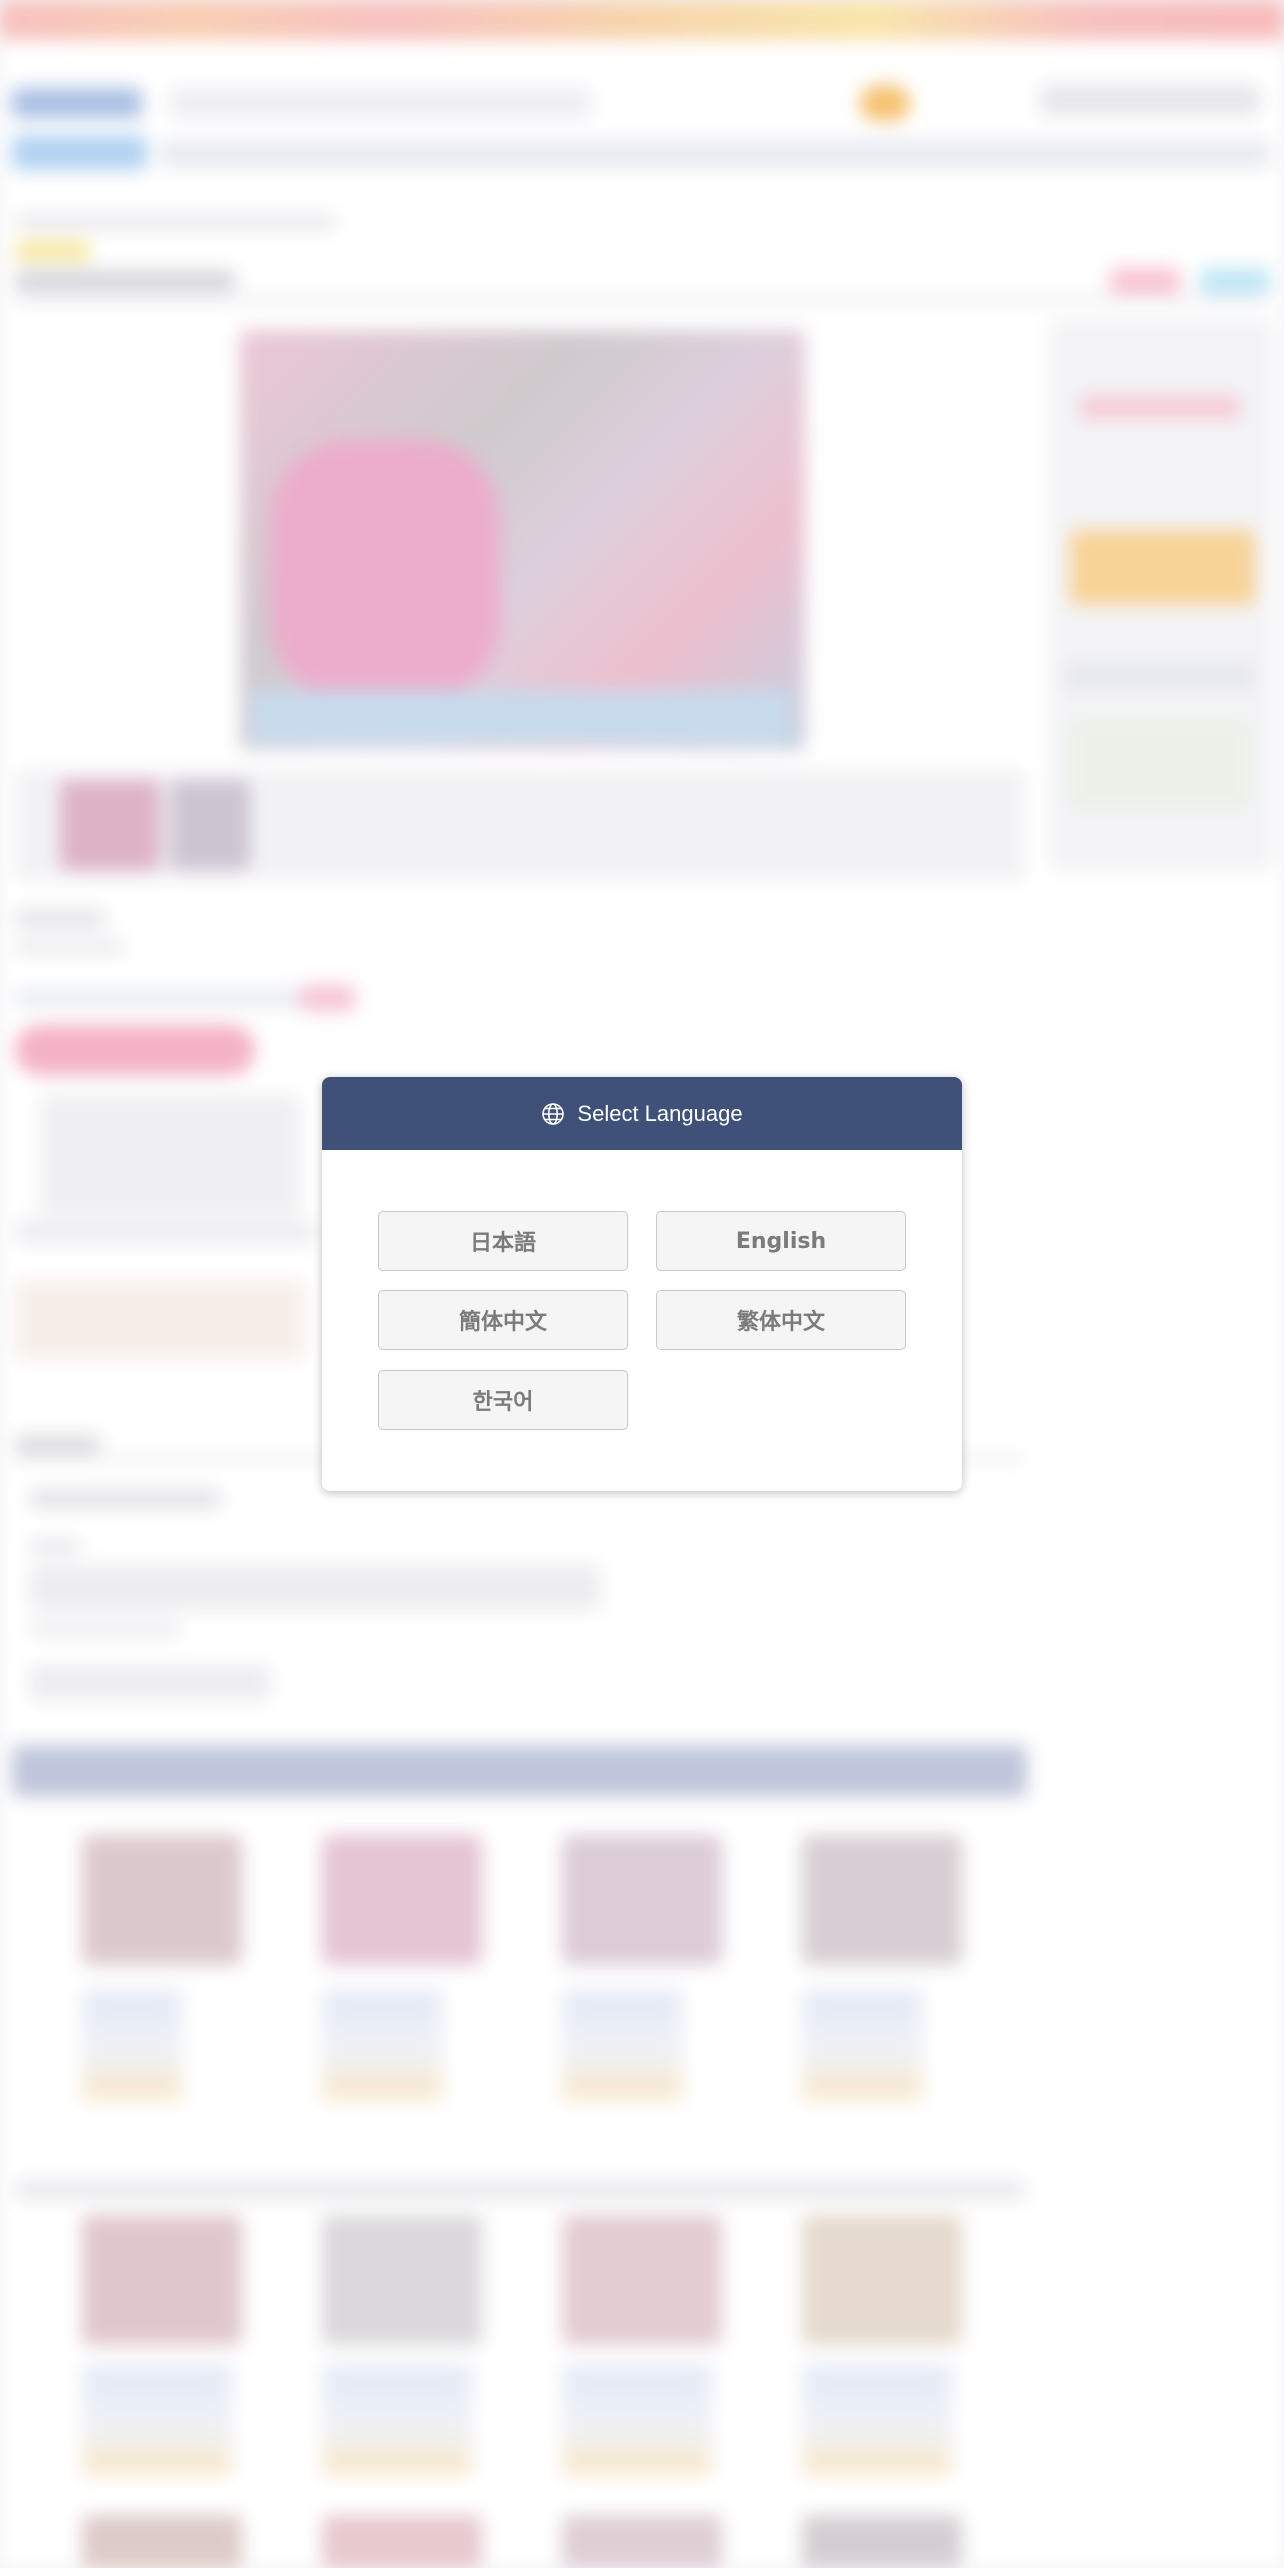  I want to click on language-modal-title: Select Language, so click(660, 1113).